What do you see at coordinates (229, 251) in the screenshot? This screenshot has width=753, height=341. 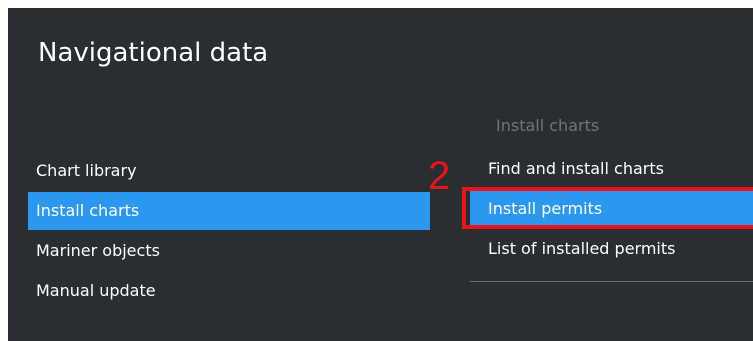 I see `menu-item-mariner-objects: Mariner objects` at bounding box center [229, 251].